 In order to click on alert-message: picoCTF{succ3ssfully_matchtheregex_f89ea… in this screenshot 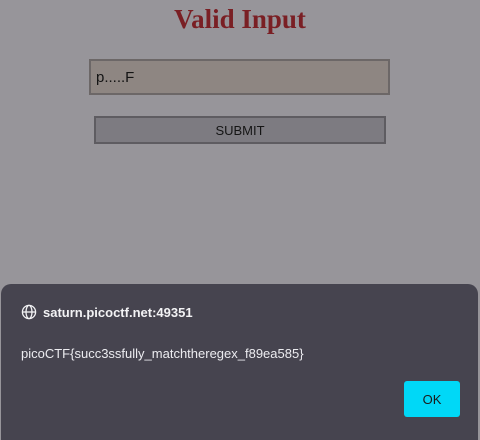, I will do `click(162, 353)`.